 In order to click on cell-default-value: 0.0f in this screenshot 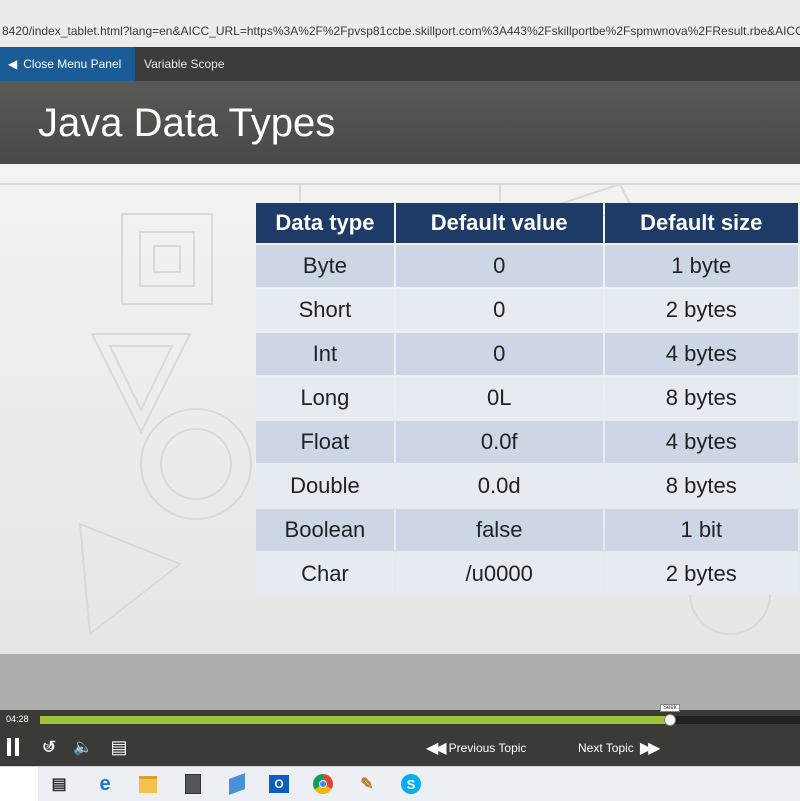, I will do `click(499, 442)`.